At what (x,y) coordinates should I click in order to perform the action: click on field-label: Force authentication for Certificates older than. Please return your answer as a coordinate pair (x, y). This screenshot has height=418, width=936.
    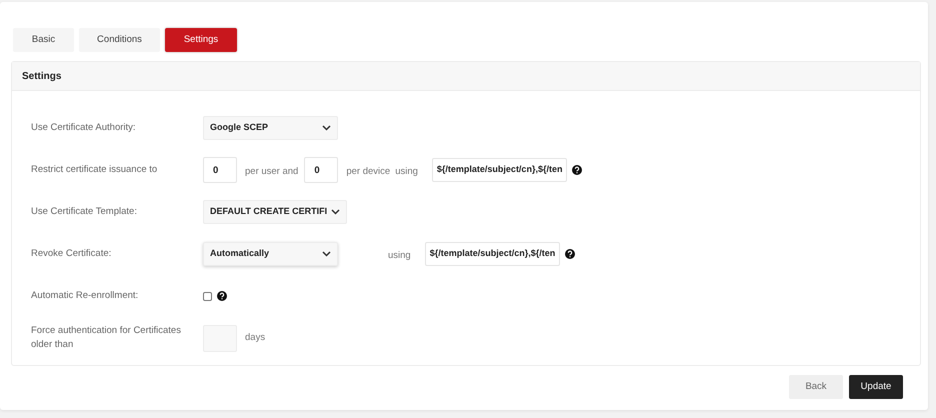
    Looking at the image, I should click on (106, 338).